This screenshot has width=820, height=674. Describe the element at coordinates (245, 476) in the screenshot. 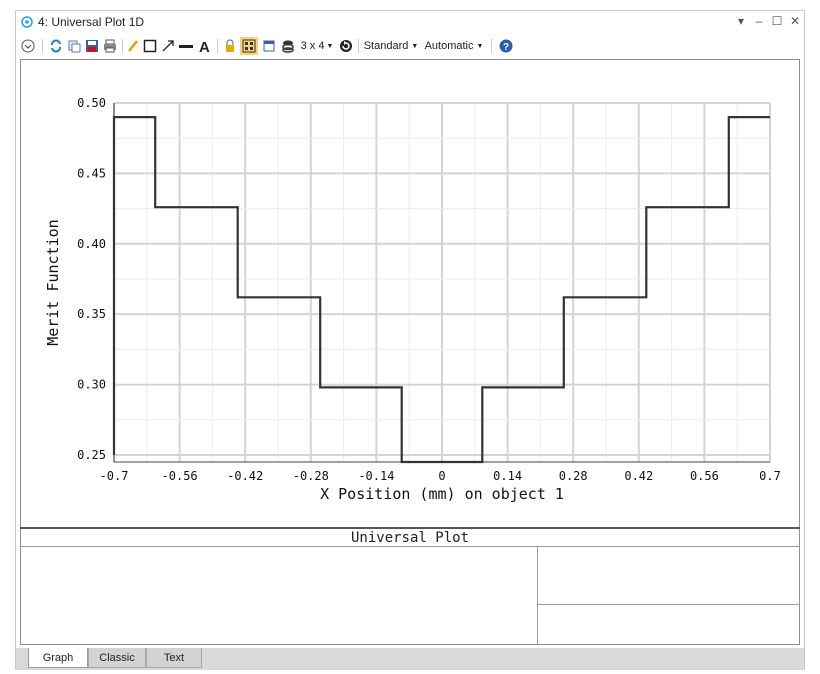

I see `x-tick-label: -0.42` at that location.